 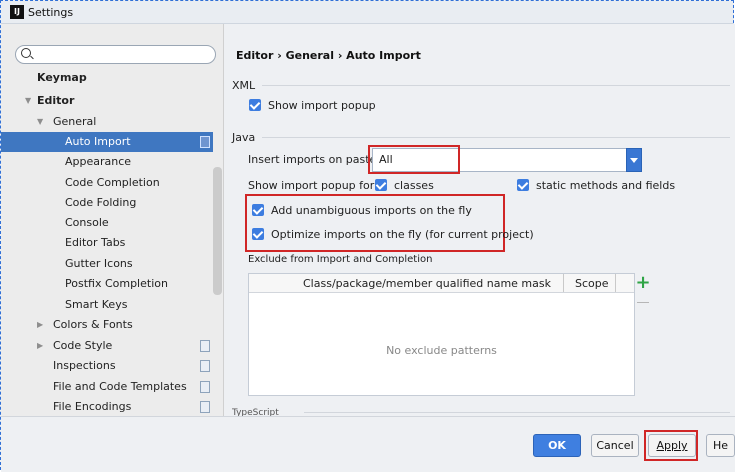 What do you see at coordinates (244, 137) in the screenshot?
I see `section-java-label: Java` at bounding box center [244, 137].